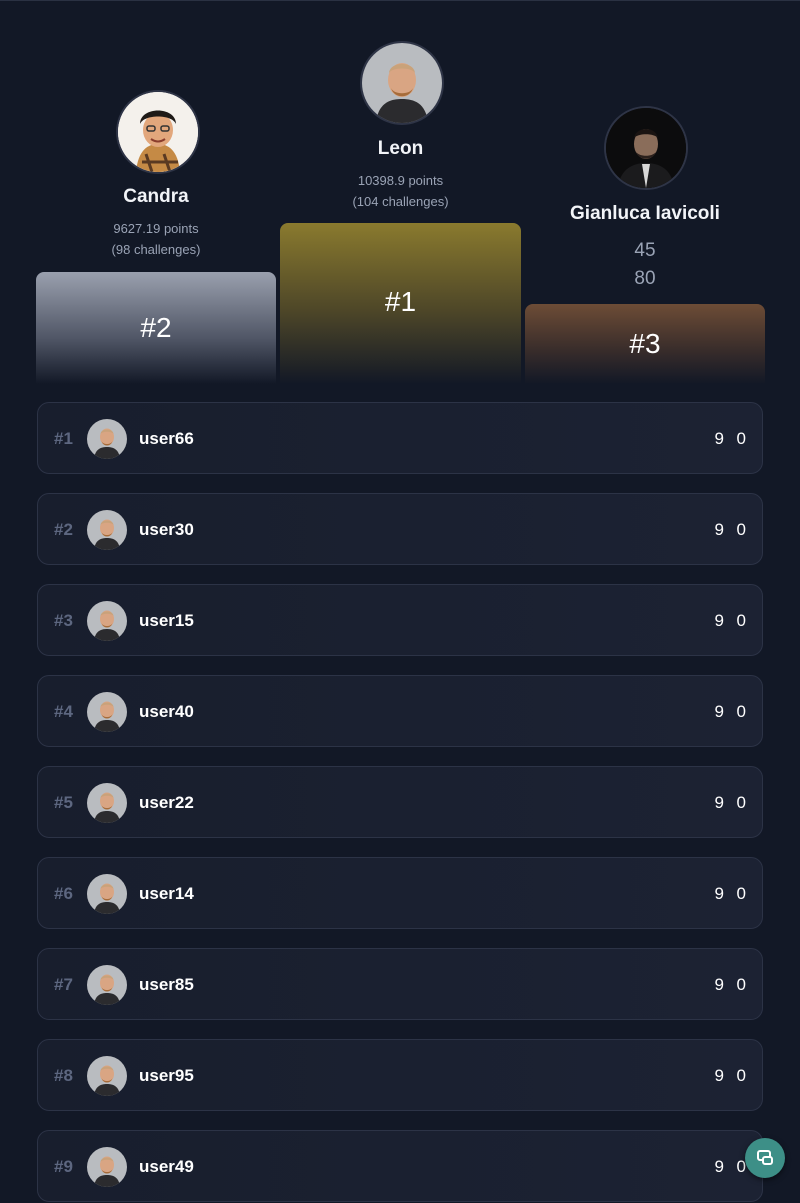 The image size is (800, 1203). Describe the element at coordinates (166, 620) in the screenshot. I see `row-username: user15` at that location.